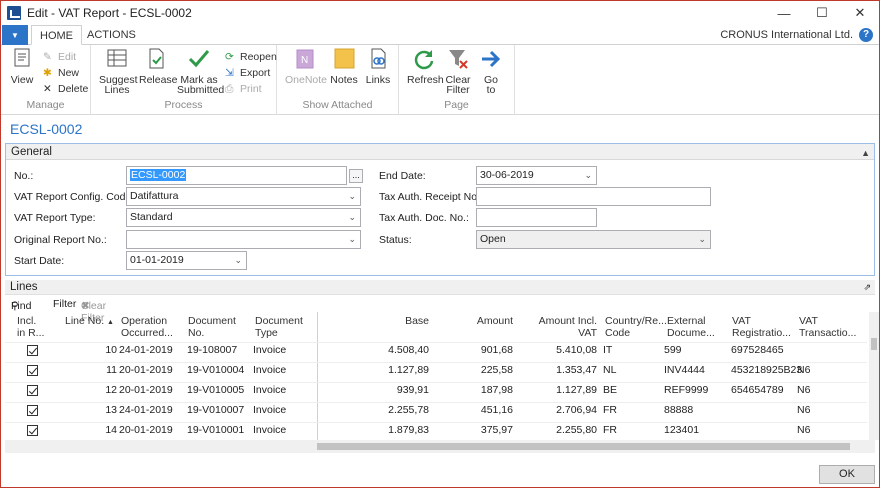  What do you see at coordinates (489, 390) in the screenshot?
I see `cell-amount: 187,98` at bounding box center [489, 390].